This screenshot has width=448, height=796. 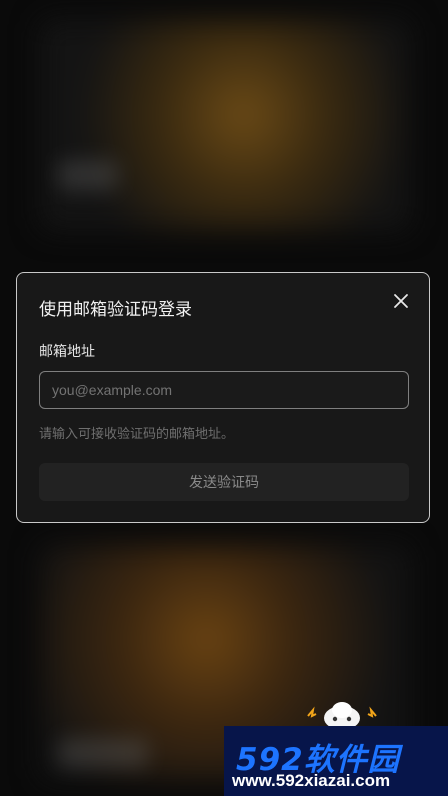 I want to click on blurred-top-chip, so click(x=88, y=175).